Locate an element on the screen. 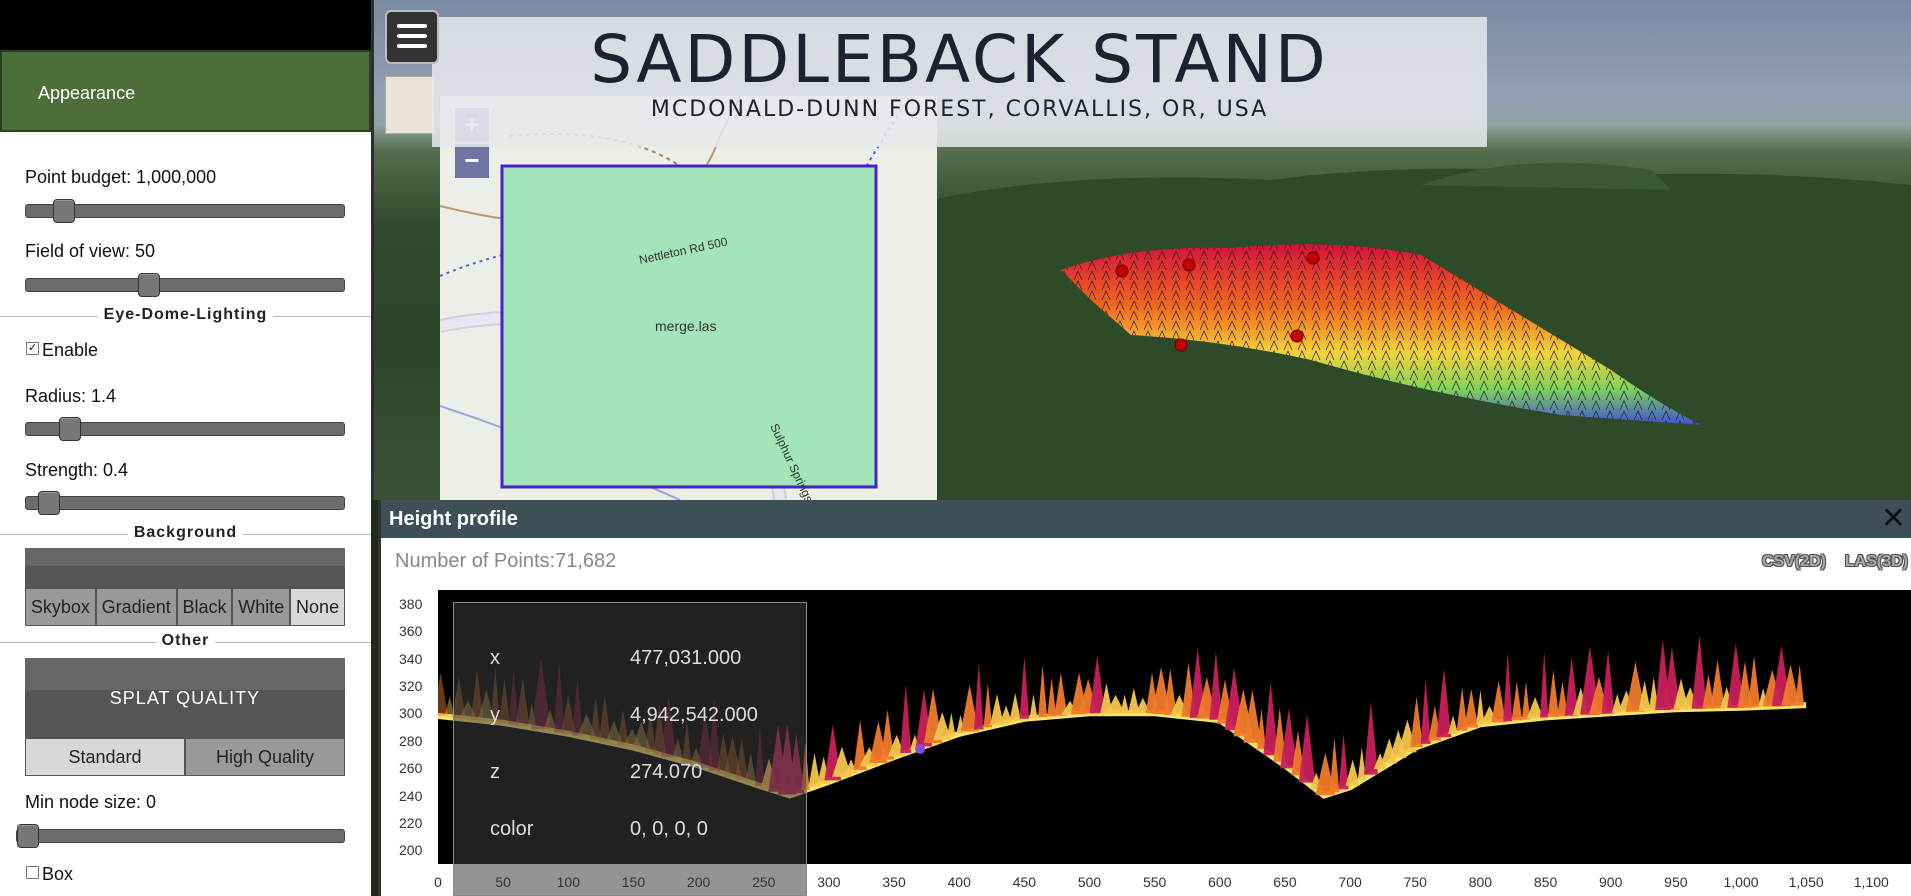 The height and width of the screenshot is (896, 1911). background-white-button: White is located at coordinates (261, 607).